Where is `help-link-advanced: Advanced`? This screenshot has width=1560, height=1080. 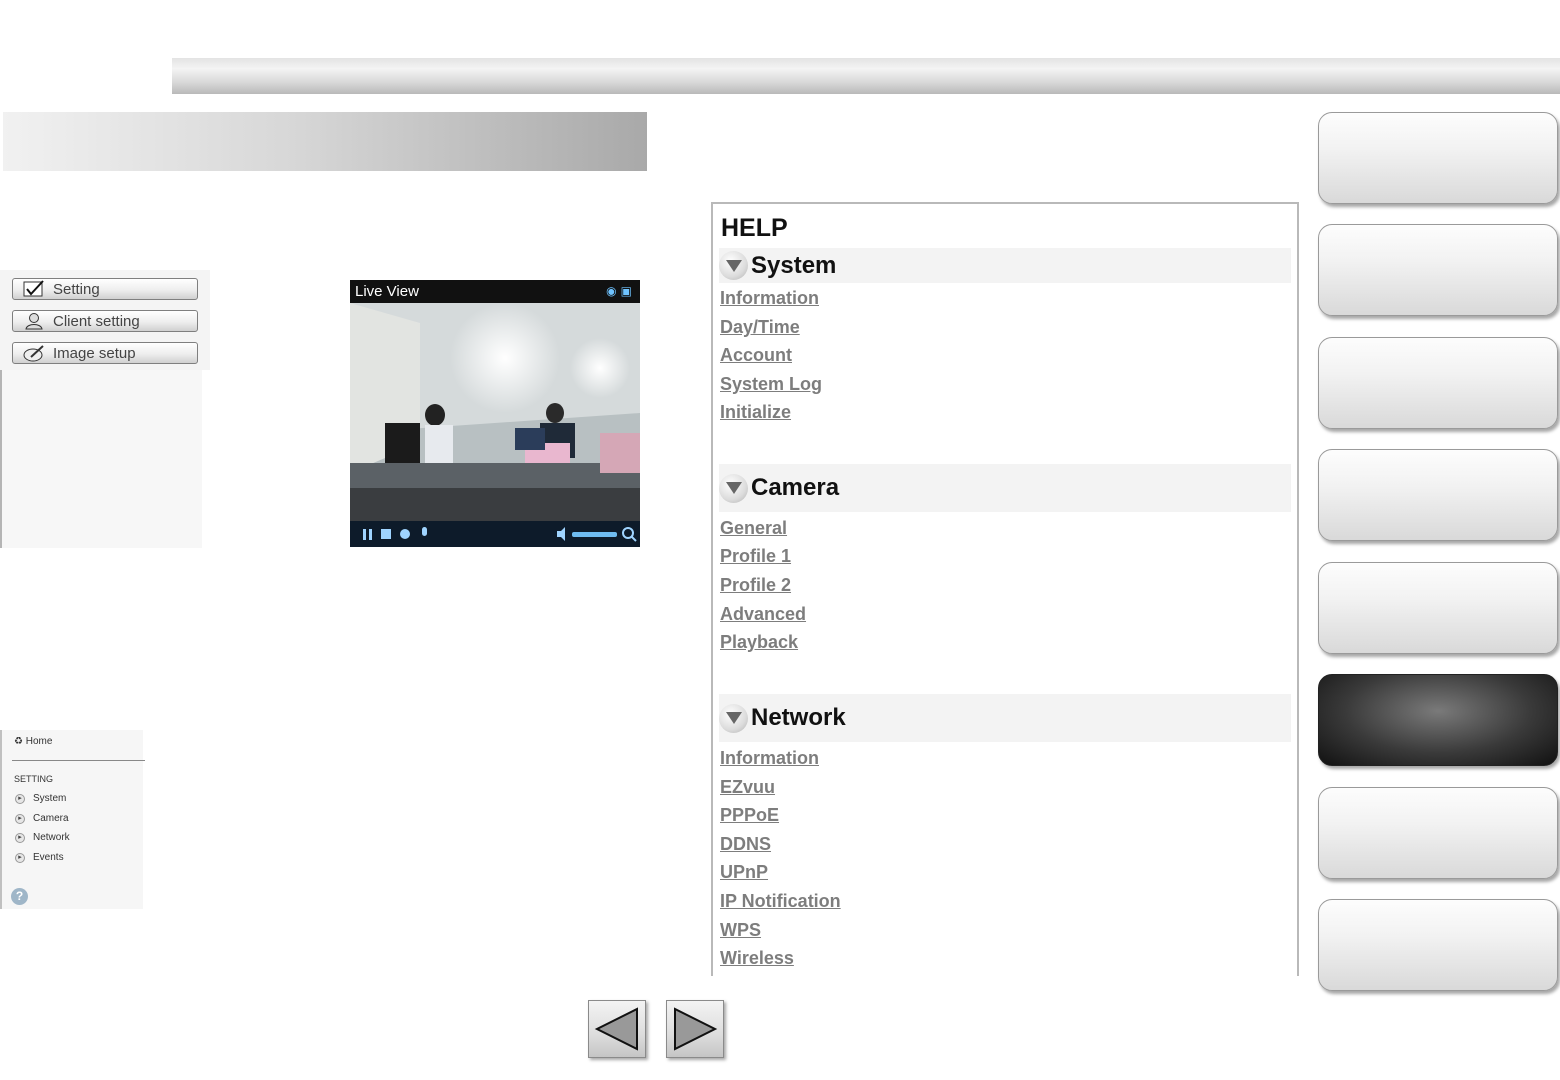
help-link-advanced: Advanced is located at coordinates (763, 614).